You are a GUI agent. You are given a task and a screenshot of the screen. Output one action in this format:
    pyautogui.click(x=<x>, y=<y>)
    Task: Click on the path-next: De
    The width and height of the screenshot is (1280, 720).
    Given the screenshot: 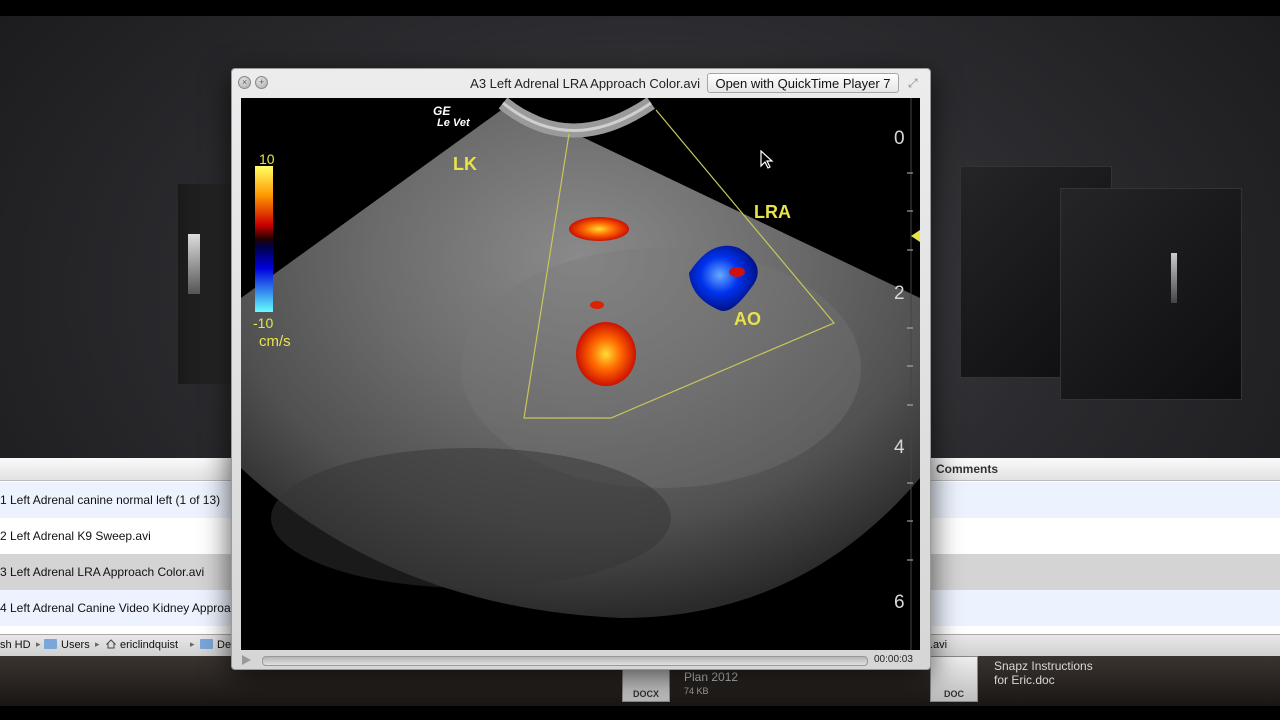 What is the action you would take?
    pyautogui.click(x=215, y=645)
    